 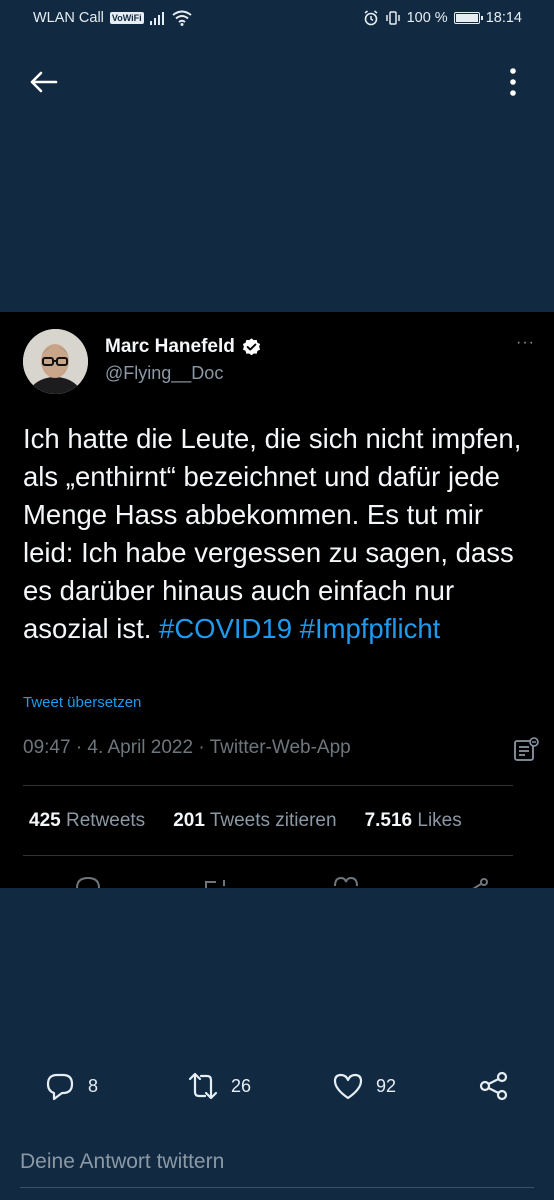 What do you see at coordinates (526, 750) in the screenshot?
I see `tweet-details-icon` at bounding box center [526, 750].